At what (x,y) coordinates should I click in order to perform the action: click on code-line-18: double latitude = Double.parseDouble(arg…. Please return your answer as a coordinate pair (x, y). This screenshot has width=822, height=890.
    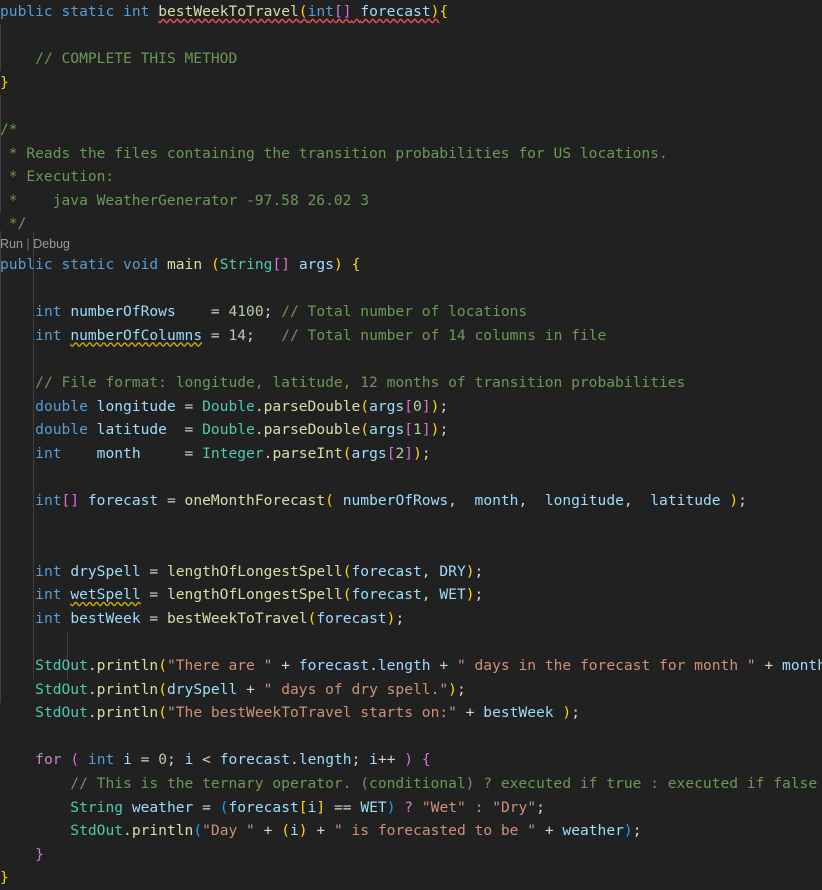
    Looking at the image, I should click on (411, 430).